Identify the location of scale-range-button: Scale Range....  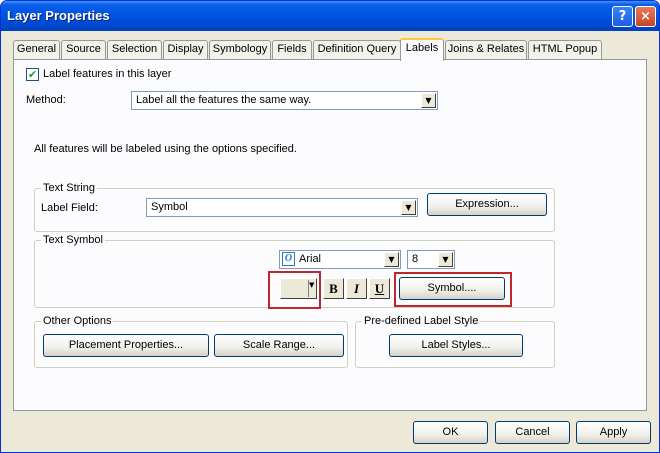
(279, 345).